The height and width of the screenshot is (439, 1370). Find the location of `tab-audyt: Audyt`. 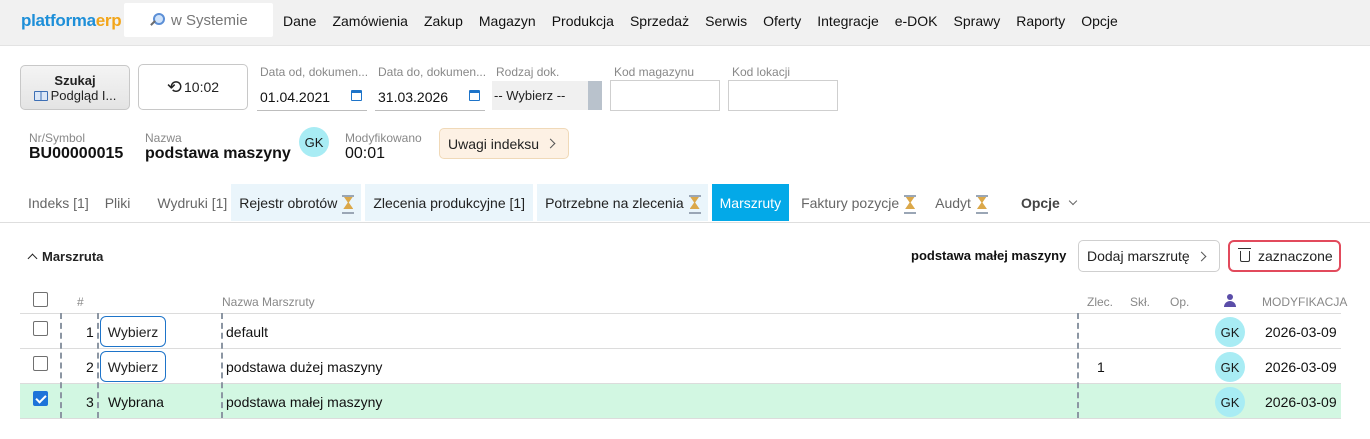

tab-audyt: Audyt is located at coordinates (961, 202).